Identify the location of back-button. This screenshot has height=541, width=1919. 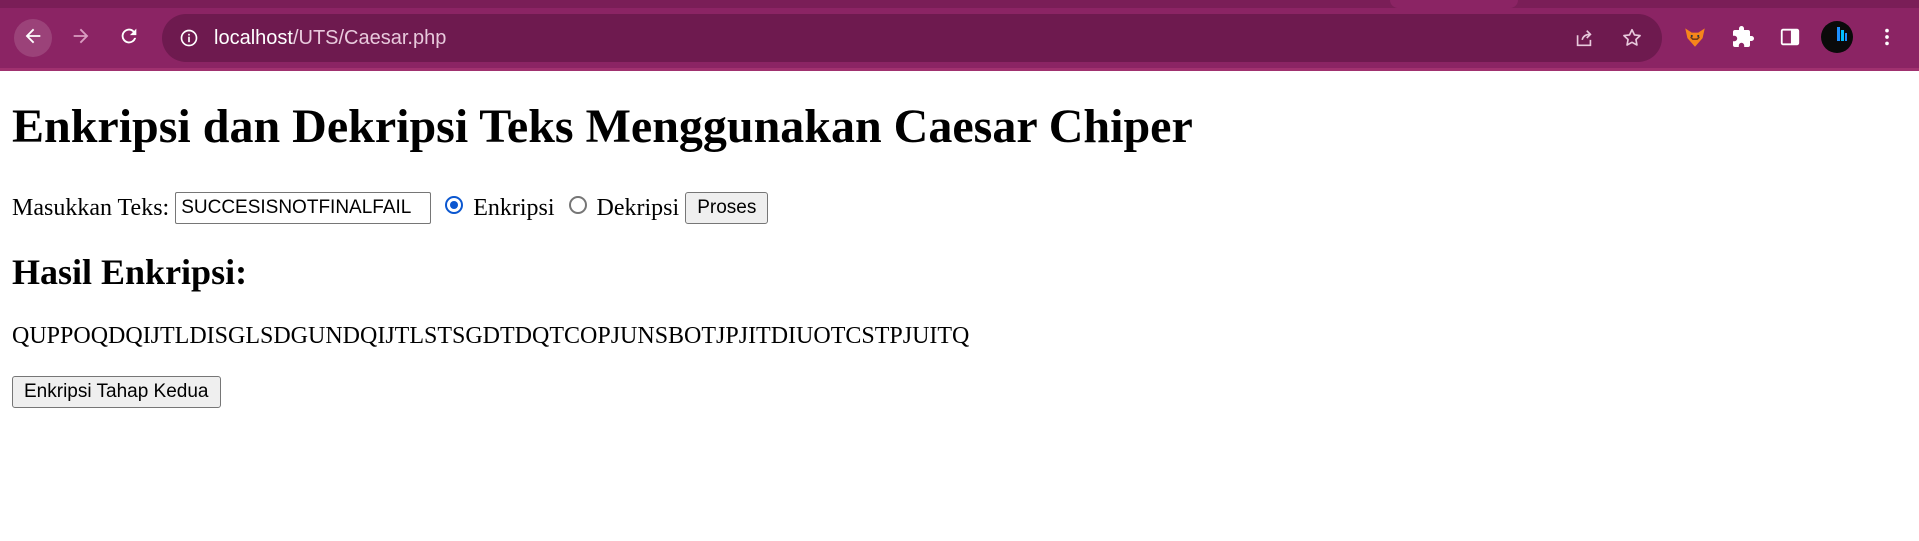
(33, 38).